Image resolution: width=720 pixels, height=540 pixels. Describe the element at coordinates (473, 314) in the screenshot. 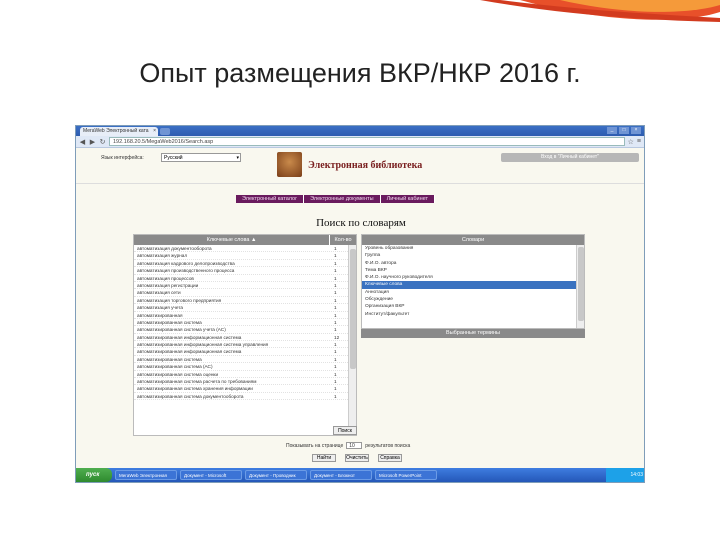

I see `dictionary-item: Институт/факультет` at that location.